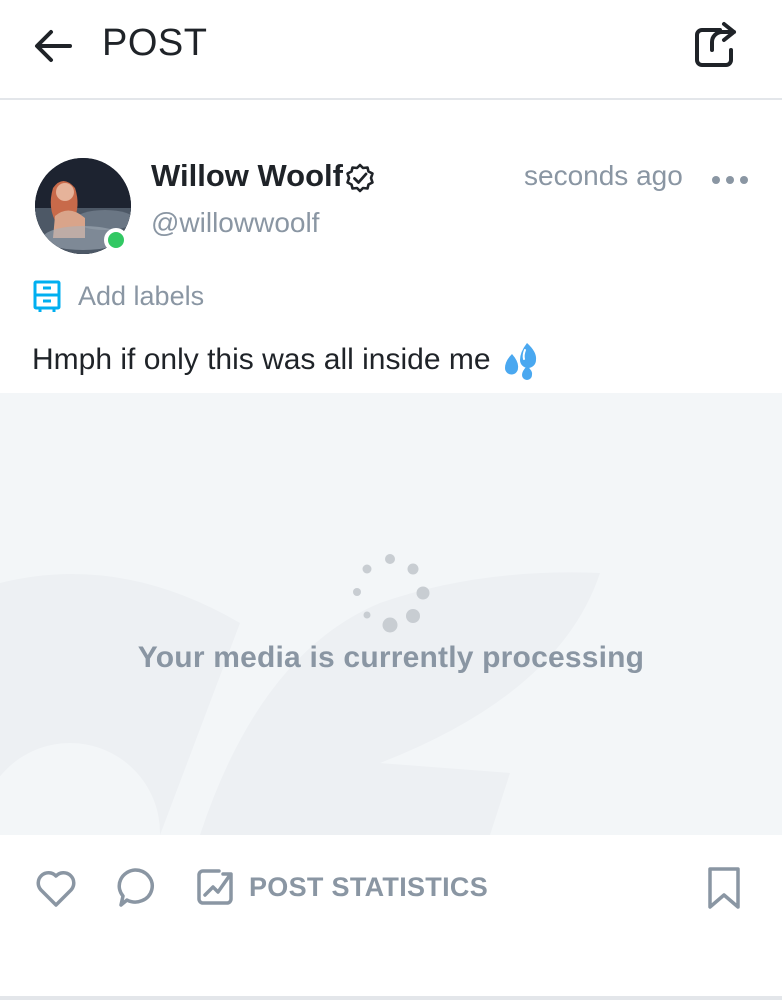 The width and height of the screenshot is (782, 1000). I want to click on statistics-icon, so click(215, 887).